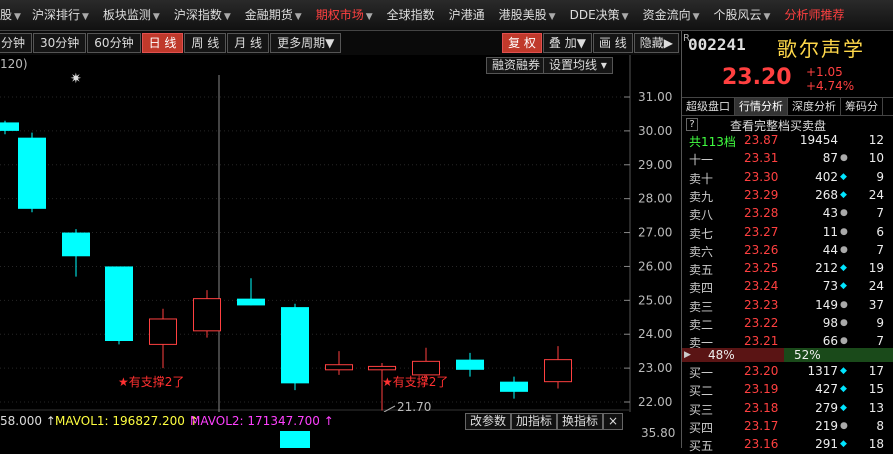 The image size is (893, 454). What do you see at coordinates (701, 233) in the screenshot?
I see `orderbook-label: 卖七` at bounding box center [701, 233].